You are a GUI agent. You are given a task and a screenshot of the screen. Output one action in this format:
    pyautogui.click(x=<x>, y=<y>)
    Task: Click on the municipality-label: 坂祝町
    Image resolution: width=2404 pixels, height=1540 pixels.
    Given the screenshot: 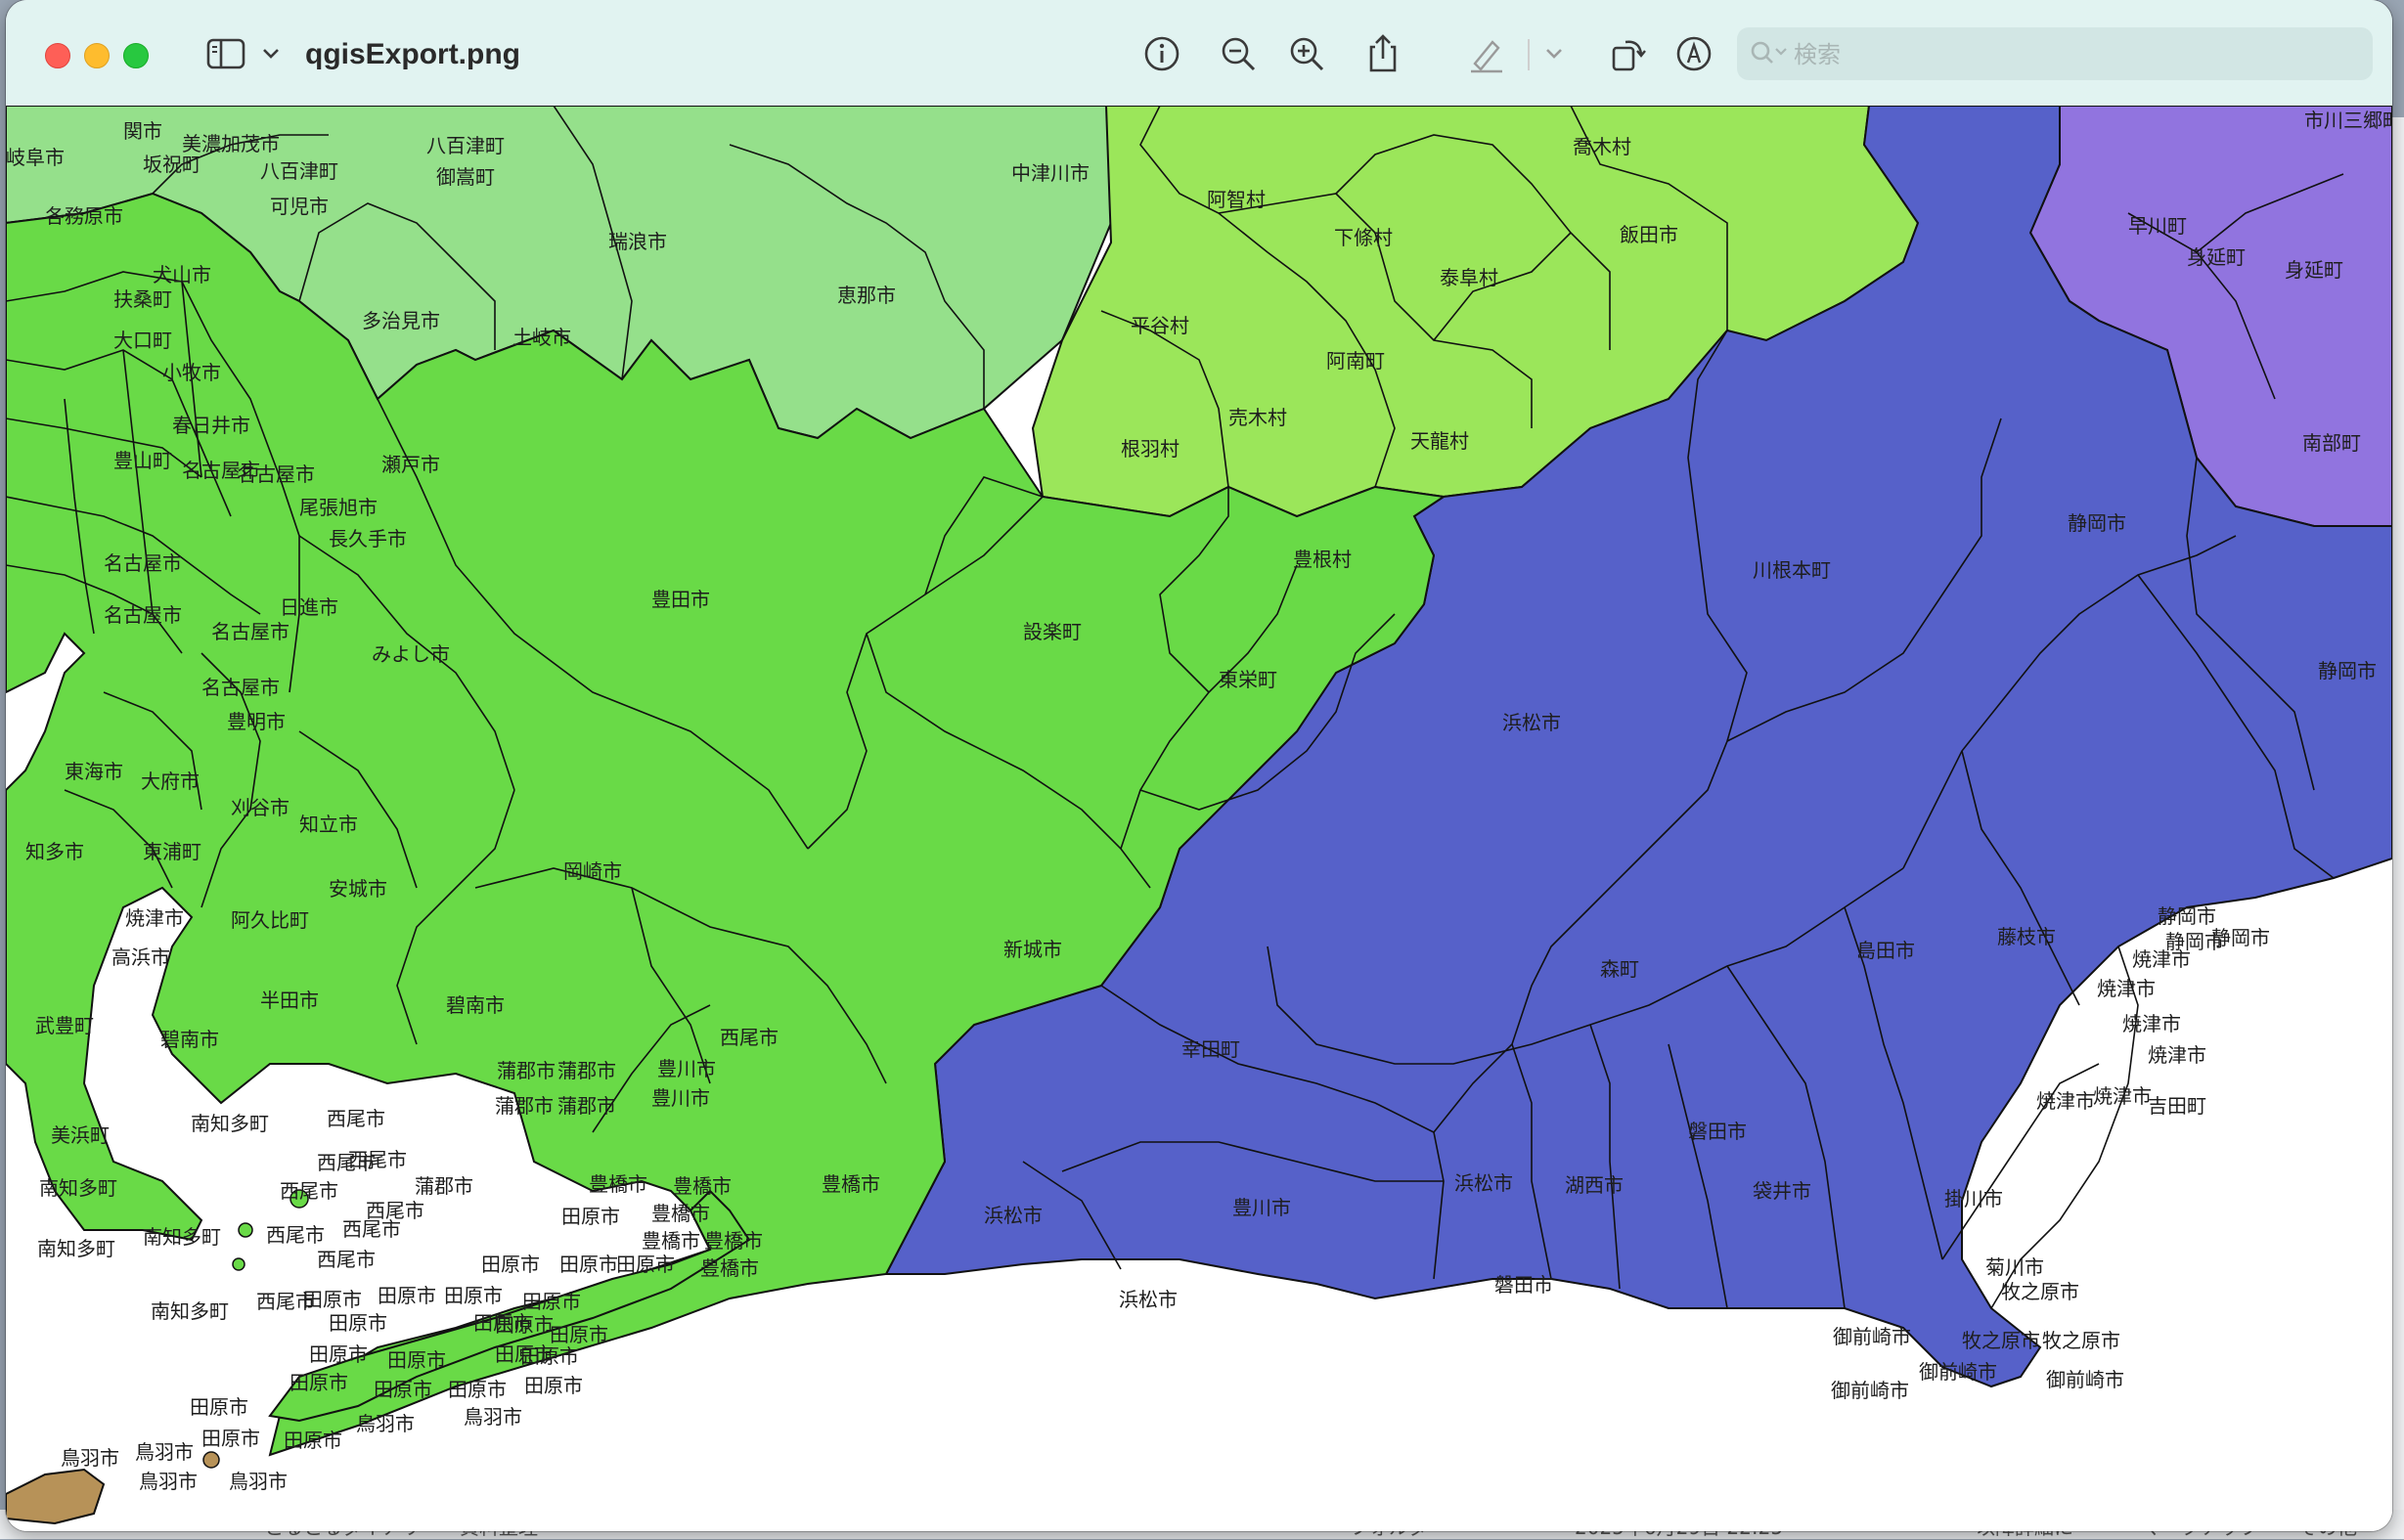 What is the action you would take?
    pyautogui.click(x=172, y=164)
    